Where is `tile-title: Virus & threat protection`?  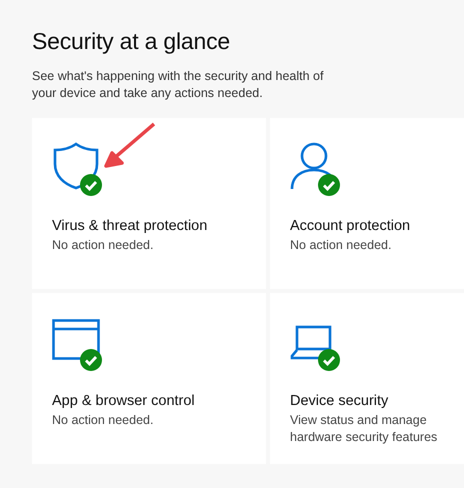 tile-title: Virus & threat protection is located at coordinates (130, 226).